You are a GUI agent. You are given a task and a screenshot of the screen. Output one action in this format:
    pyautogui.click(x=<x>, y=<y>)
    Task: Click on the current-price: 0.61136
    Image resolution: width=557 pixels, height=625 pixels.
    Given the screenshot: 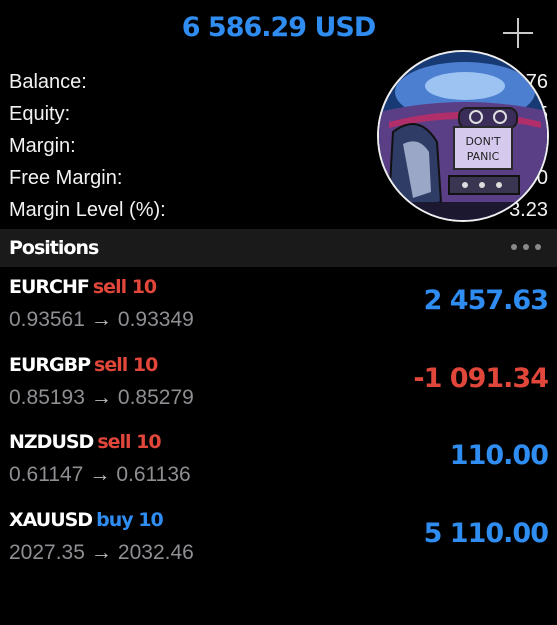 What is the action you would take?
    pyautogui.click(x=153, y=474)
    